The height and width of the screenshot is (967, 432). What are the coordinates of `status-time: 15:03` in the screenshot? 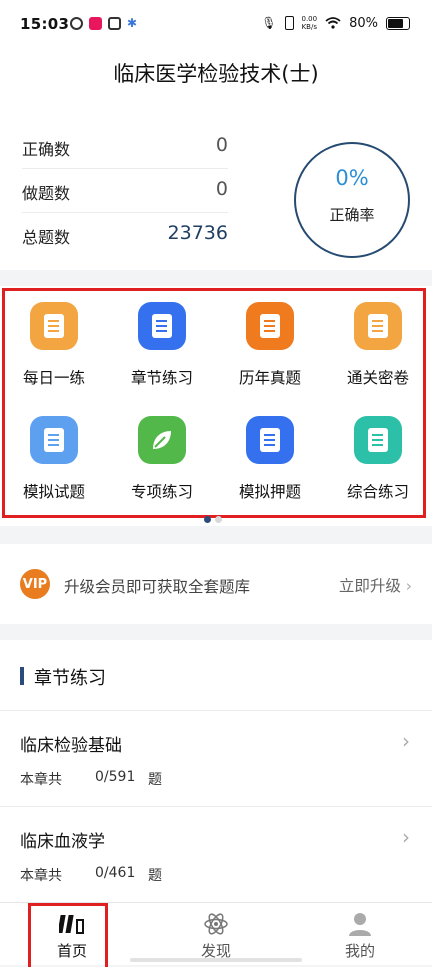 It's located at (45, 24).